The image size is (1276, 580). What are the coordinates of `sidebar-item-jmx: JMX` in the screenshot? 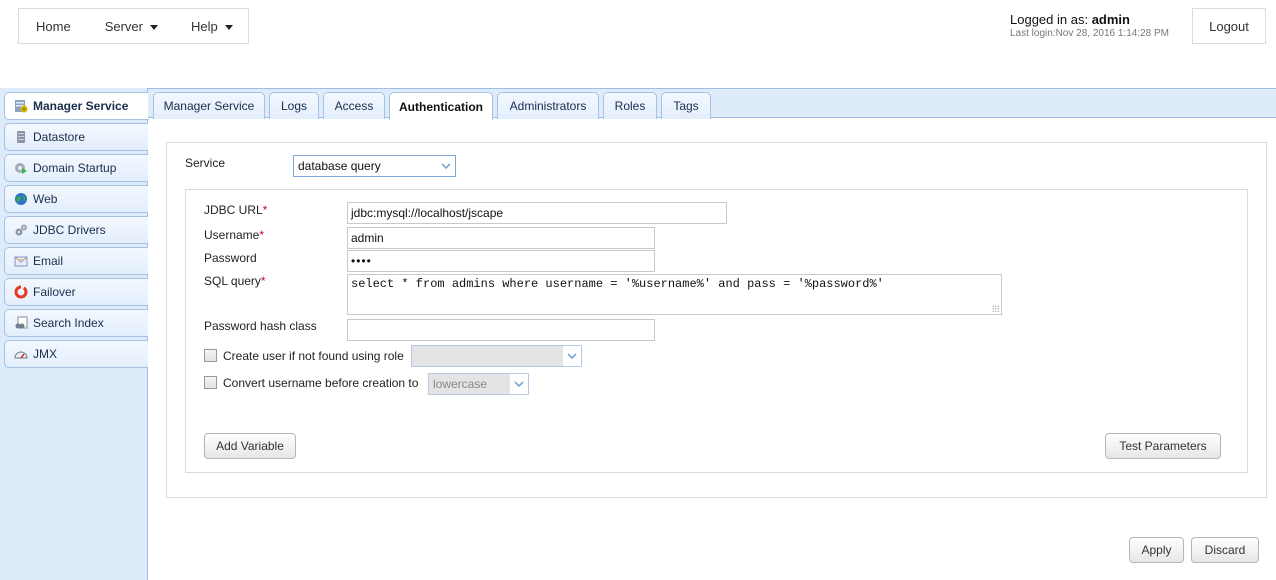 It's located at (76, 354).